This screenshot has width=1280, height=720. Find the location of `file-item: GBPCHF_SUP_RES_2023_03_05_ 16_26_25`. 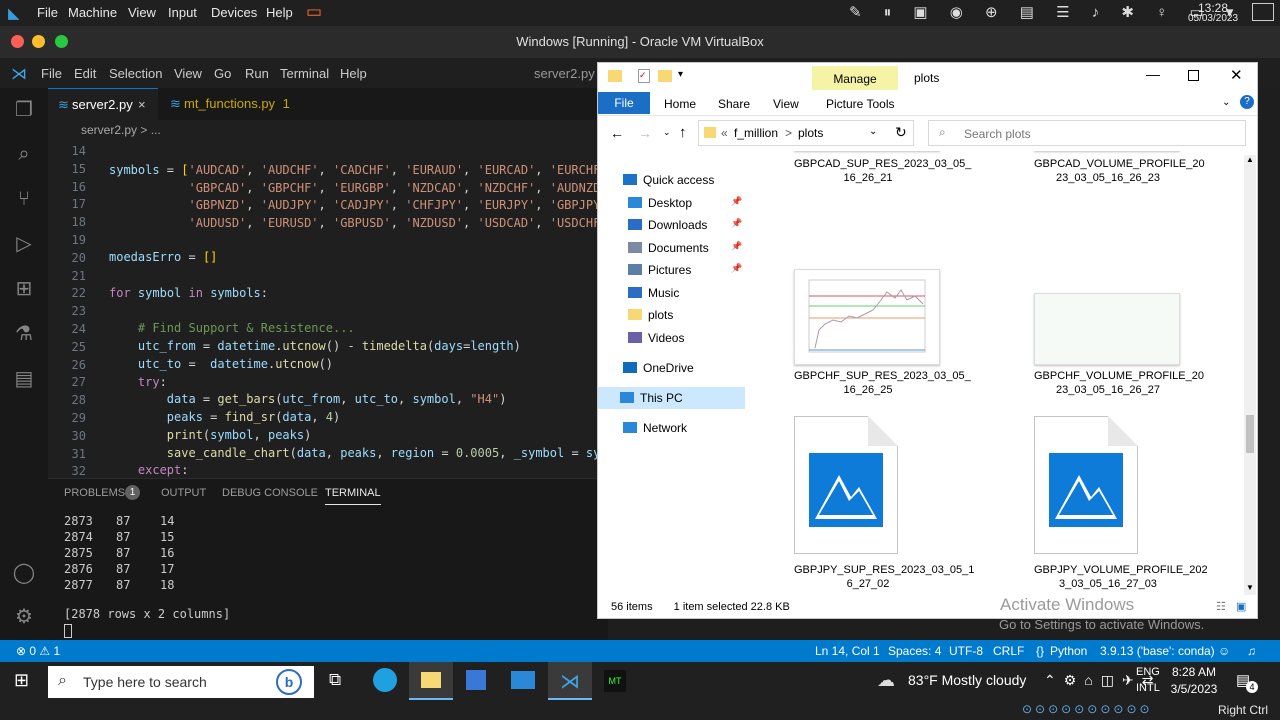

file-item: GBPCHF_SUP_RES_2023_03_05_ 16_26_25 is located at coordinates (859, 344).